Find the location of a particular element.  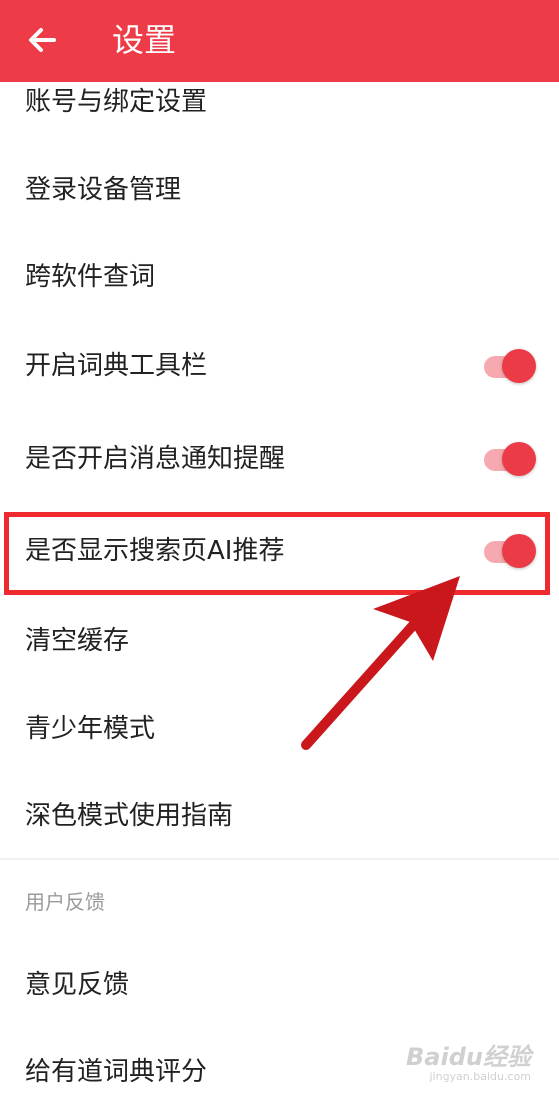

settings-item-dictionary-toolbar: 开启词典工具栏 is located at coordinates (279, 366).